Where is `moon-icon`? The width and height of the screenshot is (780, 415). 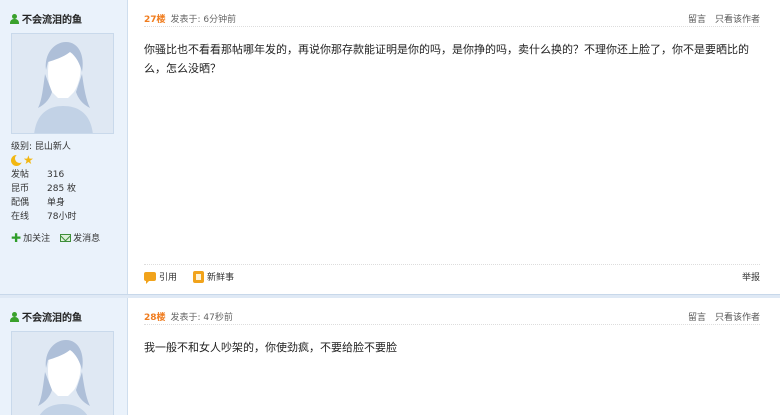 moon-icon is located at coordinates (17, 160).